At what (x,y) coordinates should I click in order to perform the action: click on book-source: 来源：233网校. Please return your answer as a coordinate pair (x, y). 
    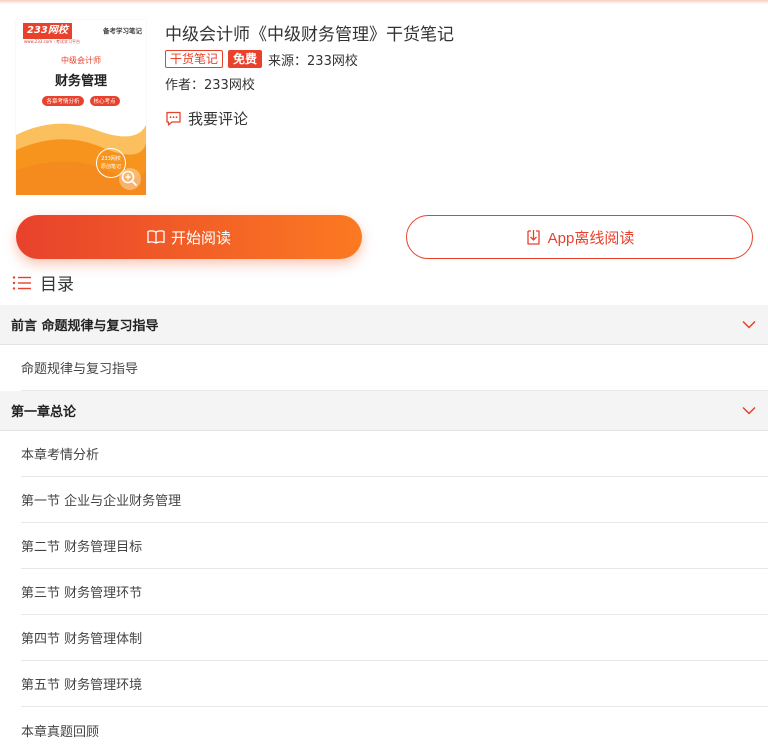
    Looking at the image, I should click on (313, 61).